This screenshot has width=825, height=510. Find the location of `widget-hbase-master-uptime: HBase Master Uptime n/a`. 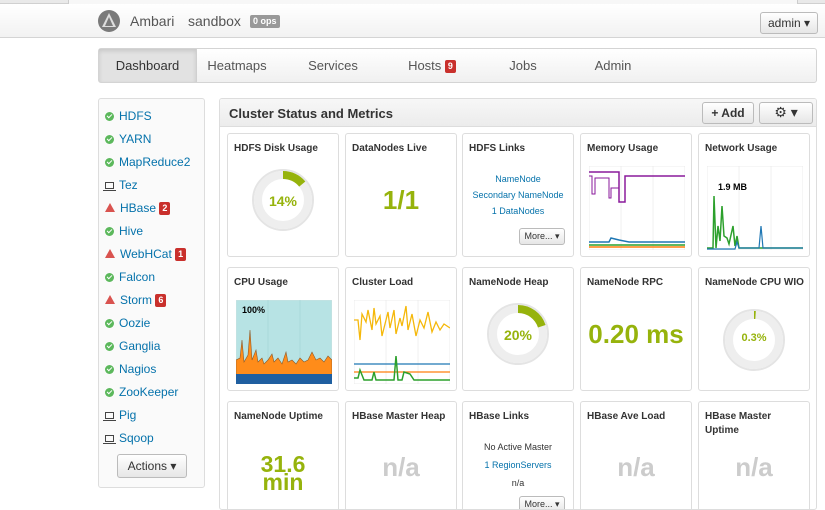

widget-hbase-master-uptime: HBase Master Uptime n/a is located at coordinates (754, 455).